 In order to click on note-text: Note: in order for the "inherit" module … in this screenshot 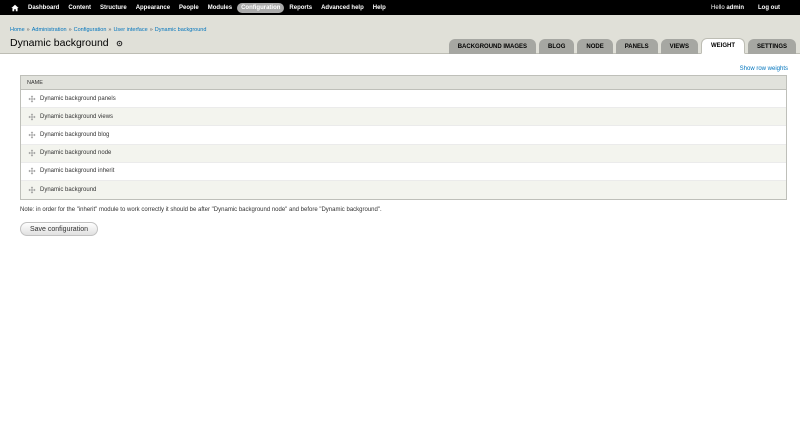, I will do `click(201, 210)`.